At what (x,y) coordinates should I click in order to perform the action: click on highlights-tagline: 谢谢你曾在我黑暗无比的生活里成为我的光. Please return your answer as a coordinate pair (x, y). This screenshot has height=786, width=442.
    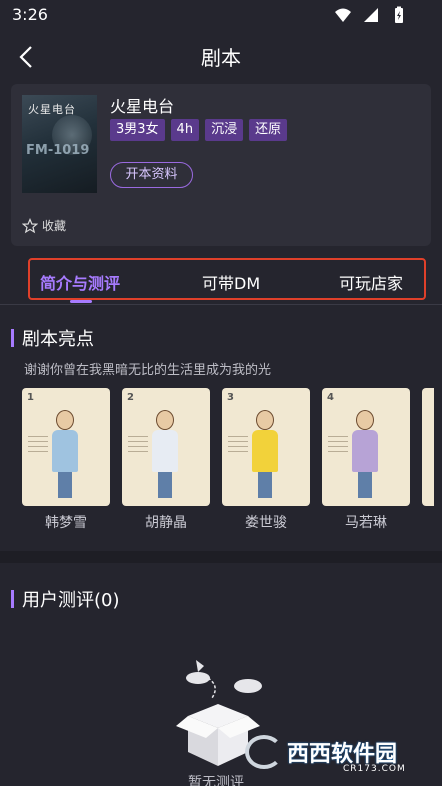
    Looking at the image, I should click on (148, 370).